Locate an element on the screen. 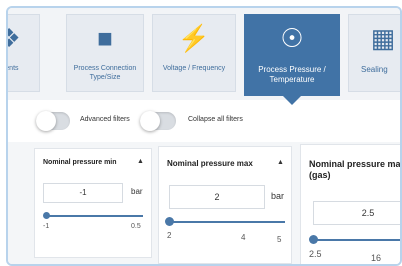 This screenshot has width=402, height=266. card-title: Nominal pressure max is located at coordinates (210, 163).